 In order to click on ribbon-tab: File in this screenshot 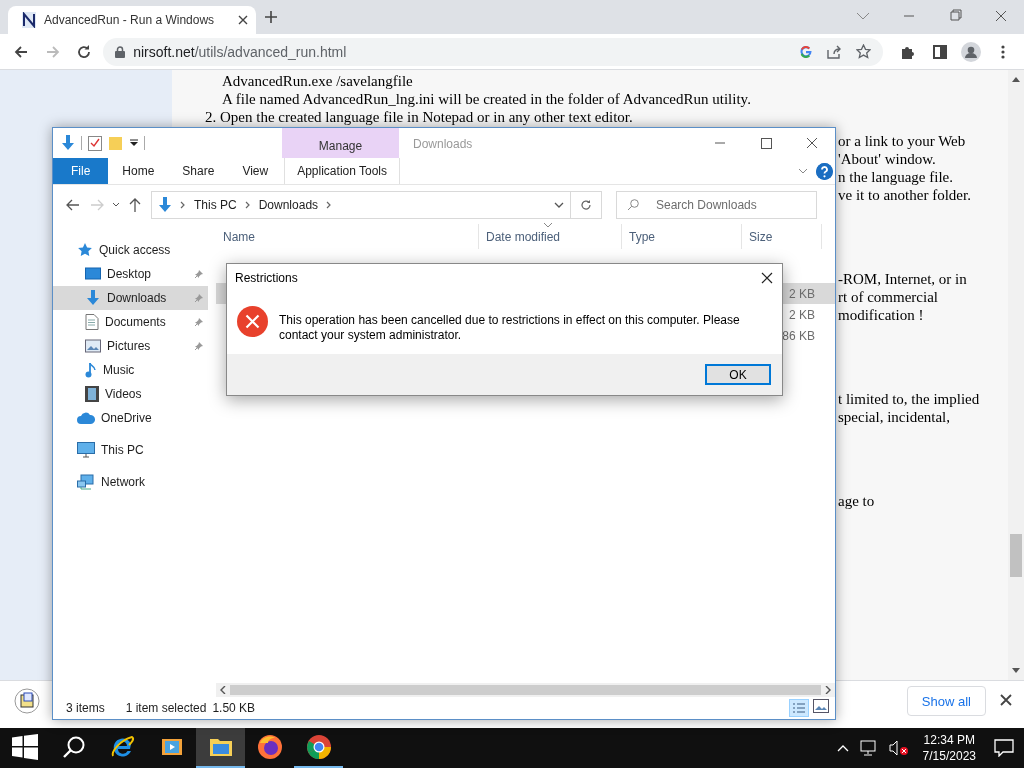, I will do `click(81, 171)`.